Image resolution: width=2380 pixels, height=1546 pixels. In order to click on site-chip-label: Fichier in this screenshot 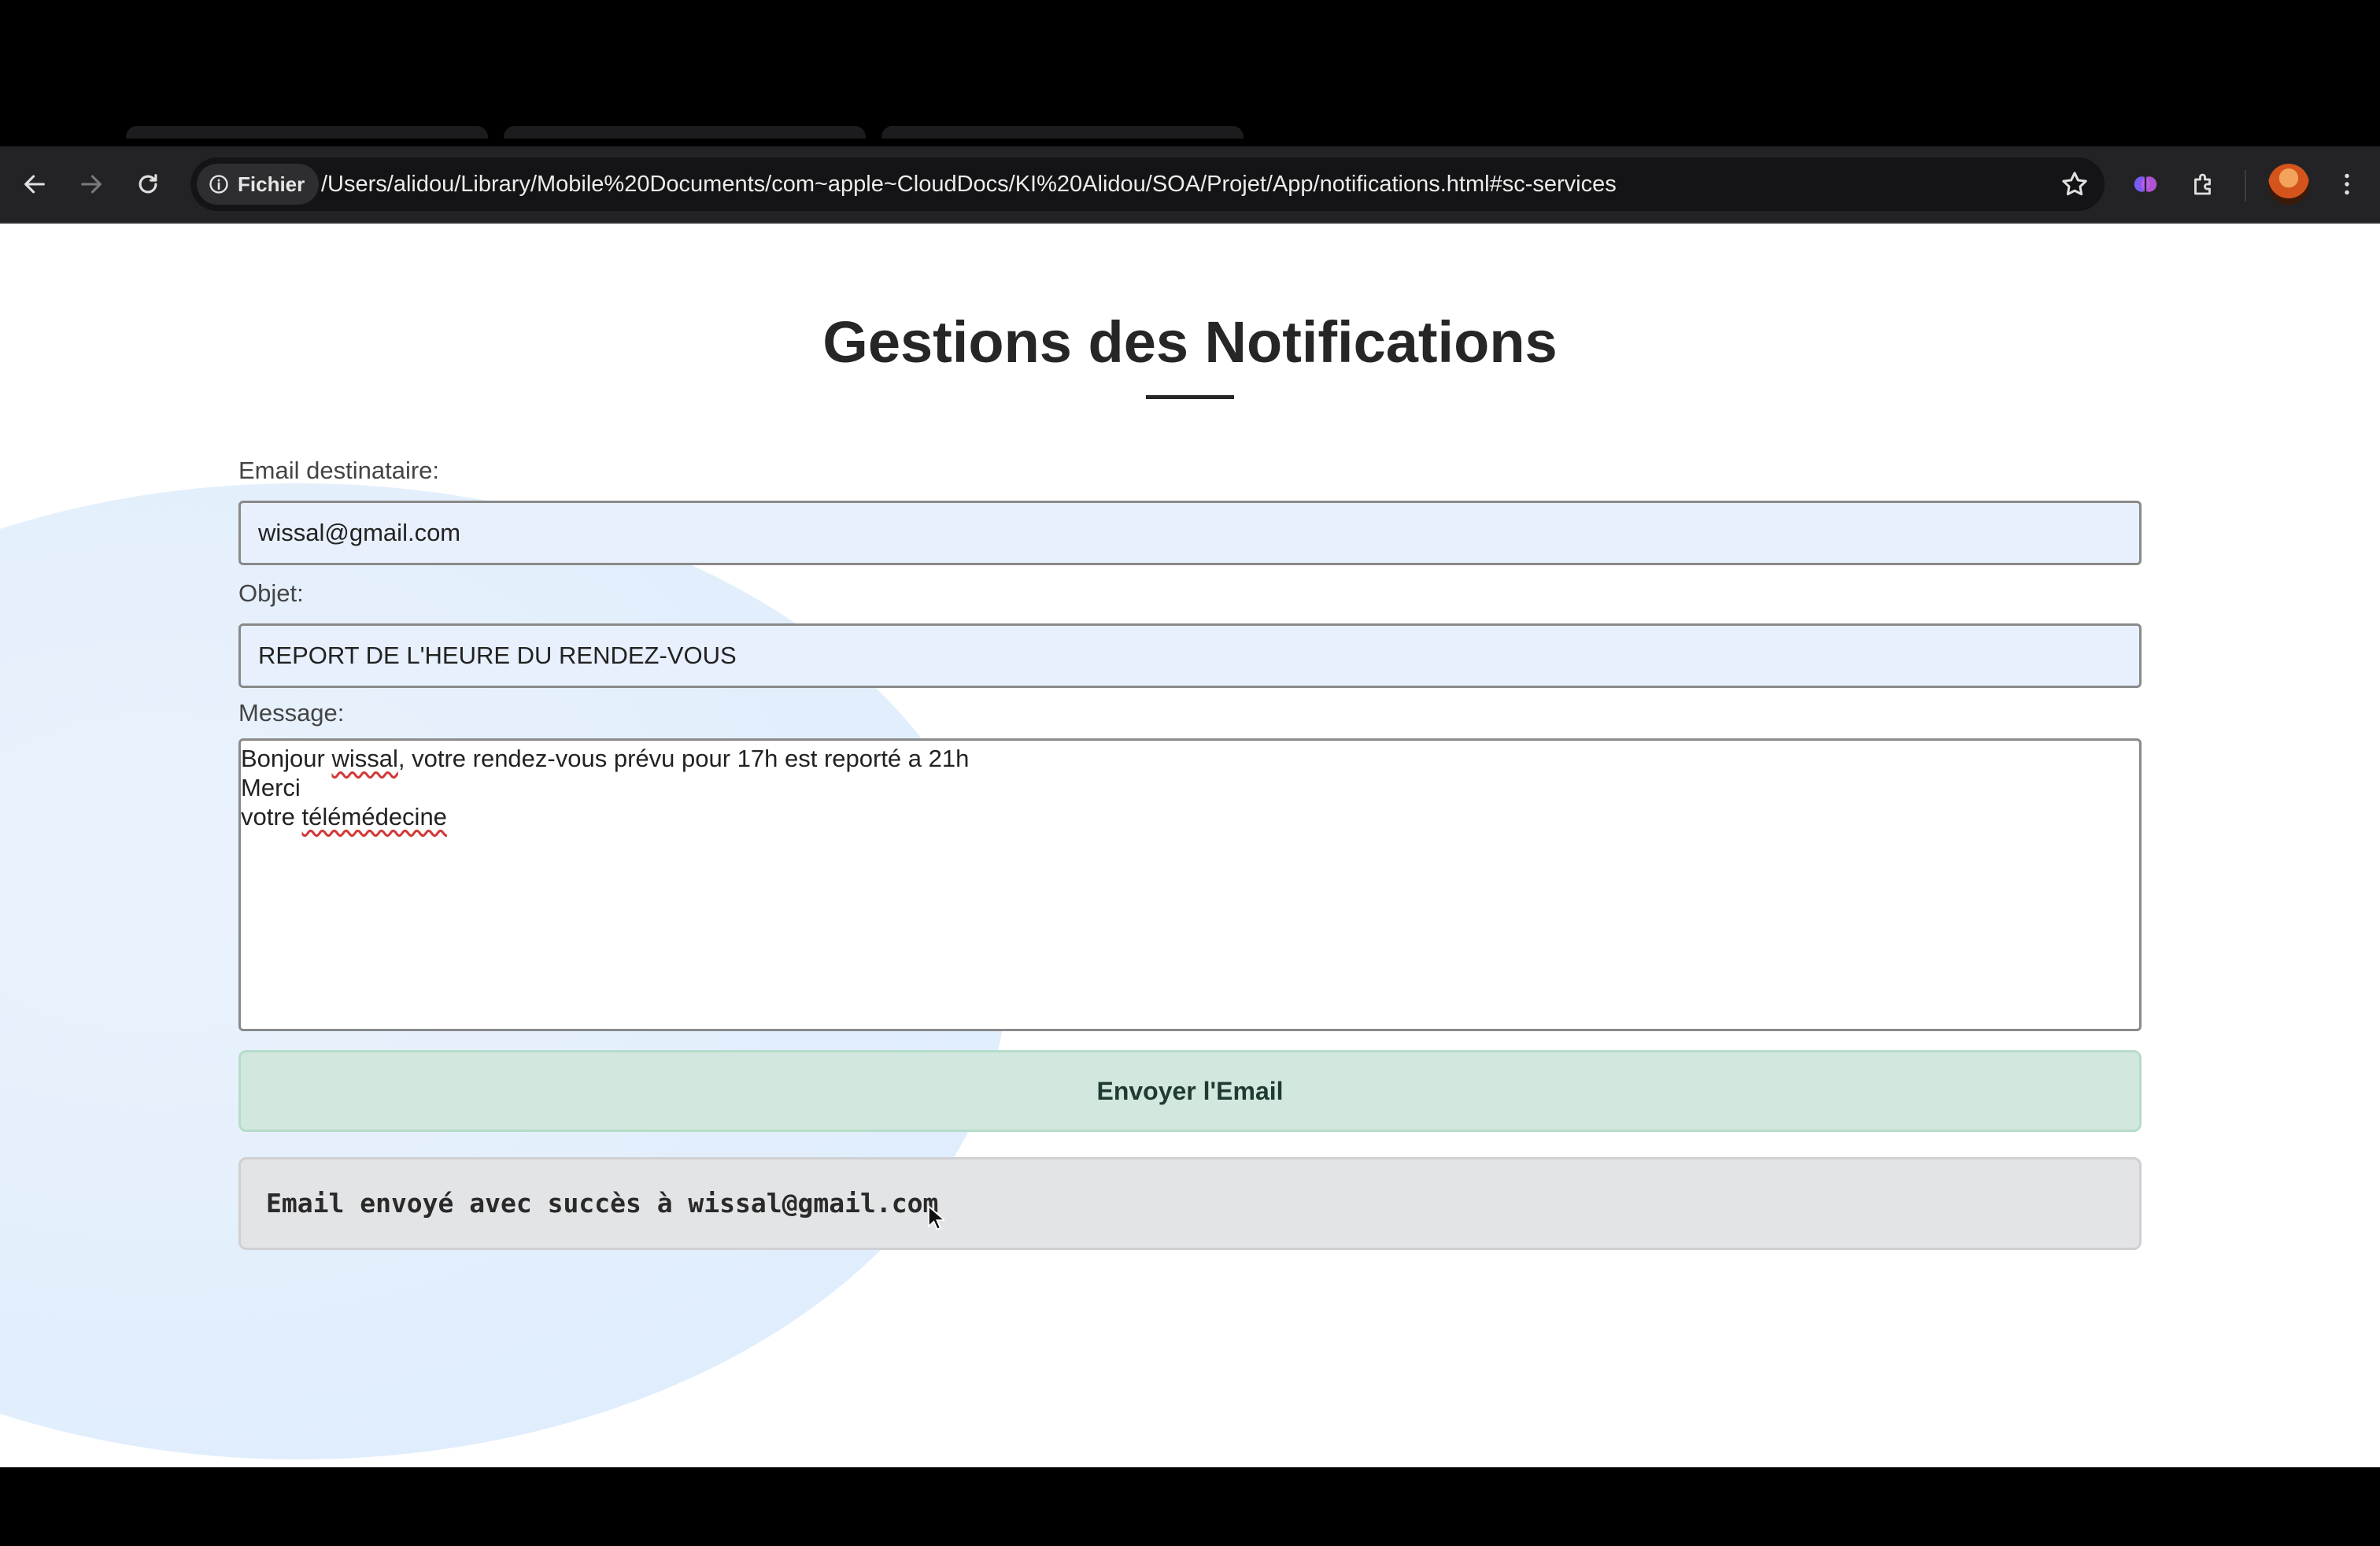, I will do `click(271, 184)`.